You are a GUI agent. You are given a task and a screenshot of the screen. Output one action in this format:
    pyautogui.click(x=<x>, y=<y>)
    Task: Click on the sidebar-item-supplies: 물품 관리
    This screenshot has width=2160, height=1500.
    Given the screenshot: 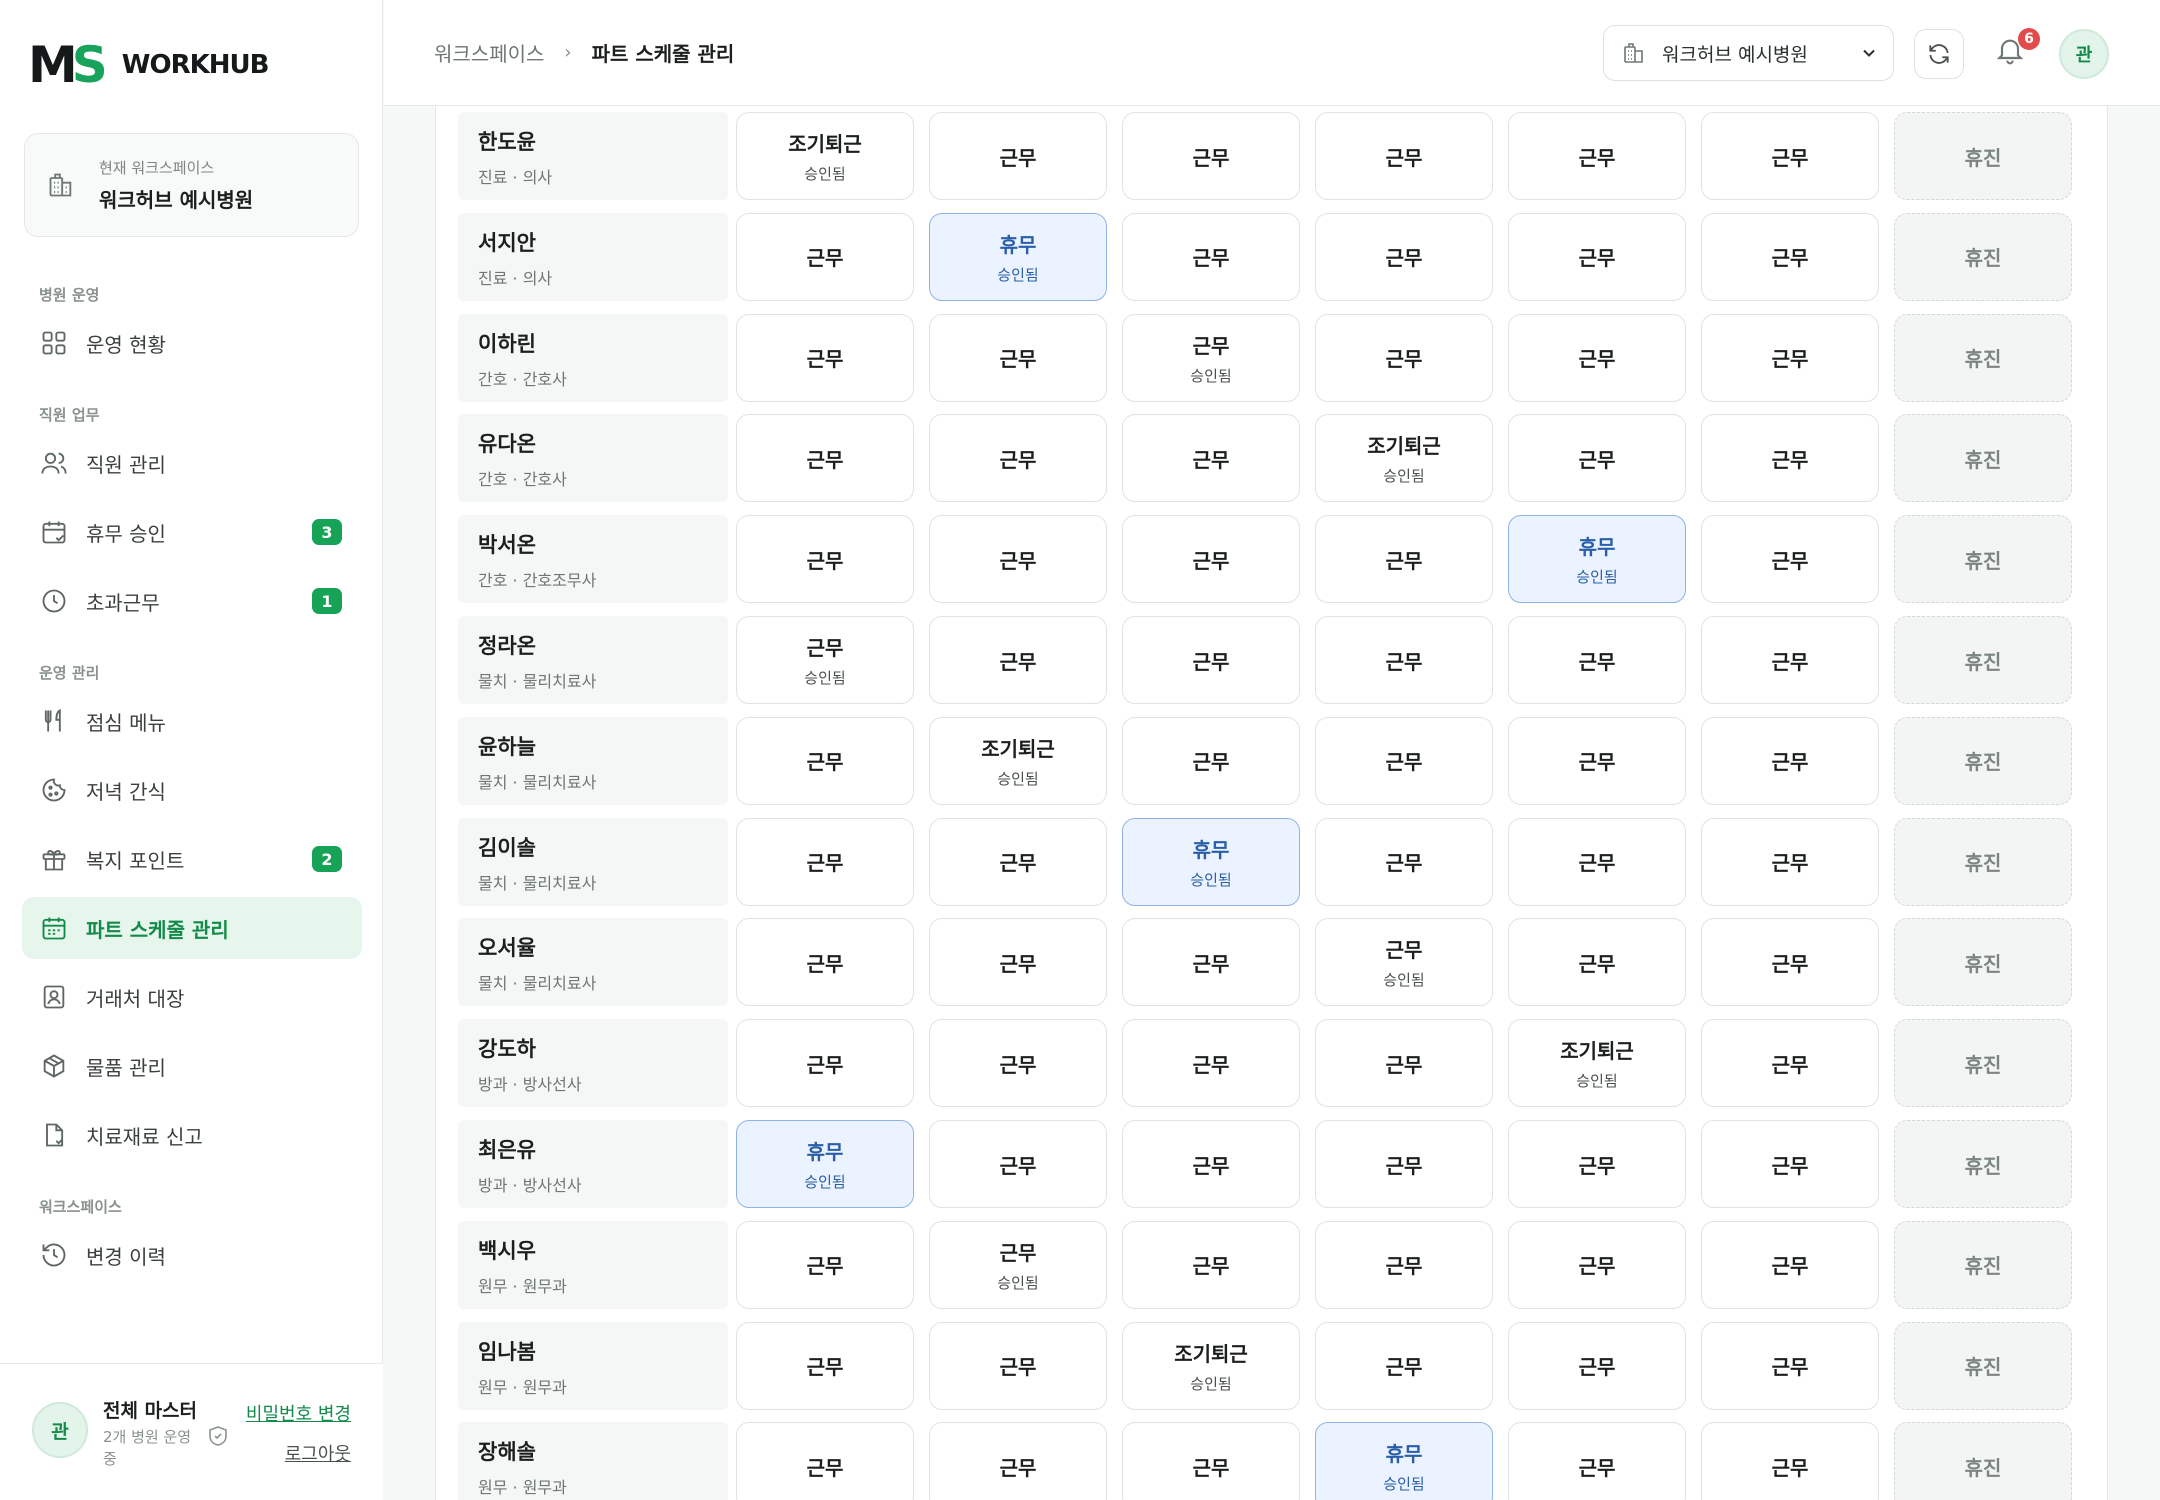 What is the action you would take?
    pyautogui.click(x=192, y=1066)
    